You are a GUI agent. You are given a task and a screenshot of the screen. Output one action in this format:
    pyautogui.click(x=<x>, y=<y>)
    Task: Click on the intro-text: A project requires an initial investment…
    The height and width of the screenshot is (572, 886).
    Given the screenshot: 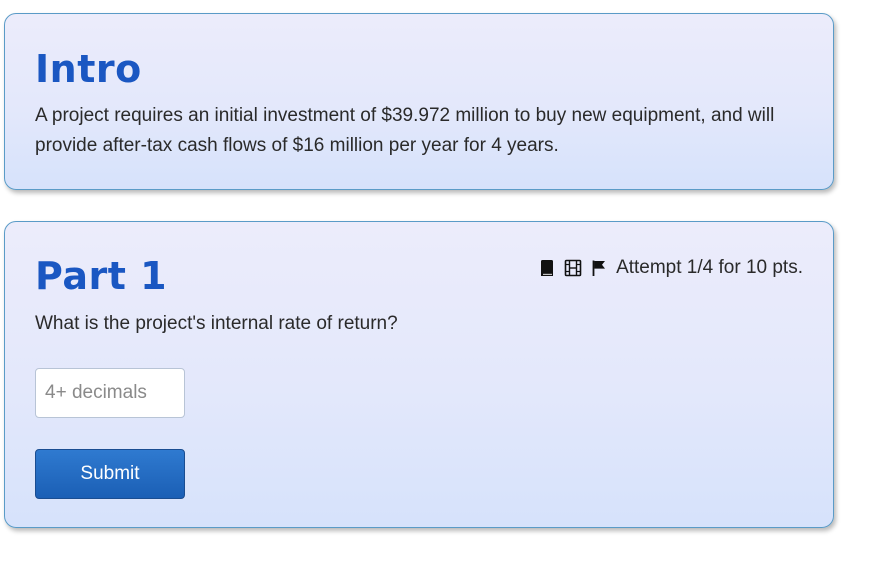 What is the action you would take?
    pyautogui.click(x=405, y=130)
    